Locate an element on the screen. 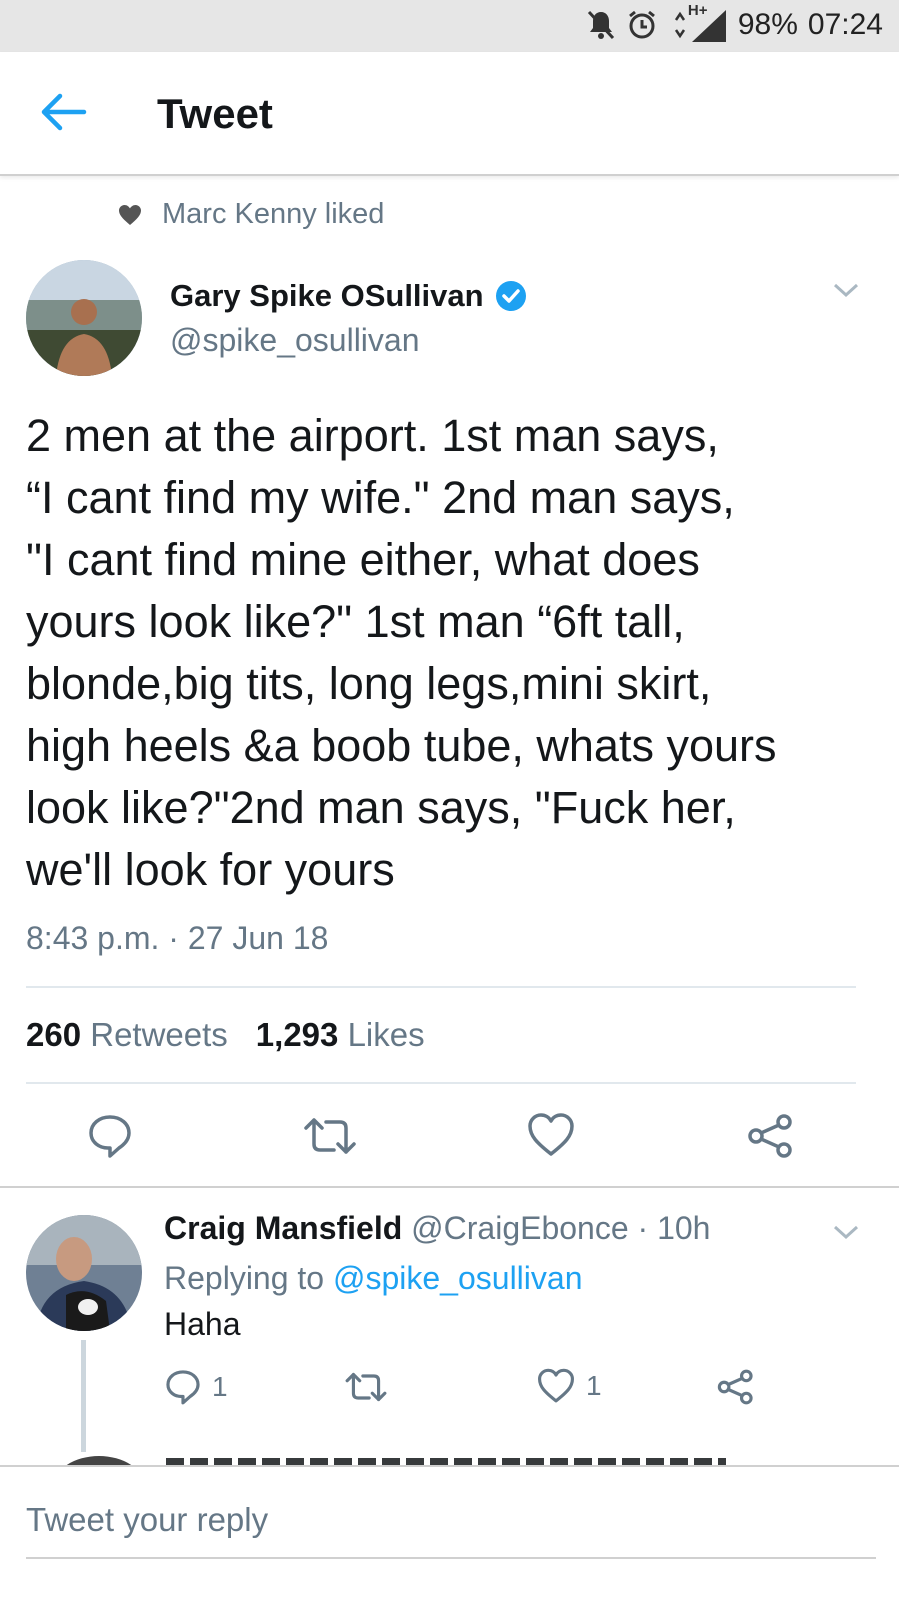  reply-share-button is located at coordinates (736, 1387).